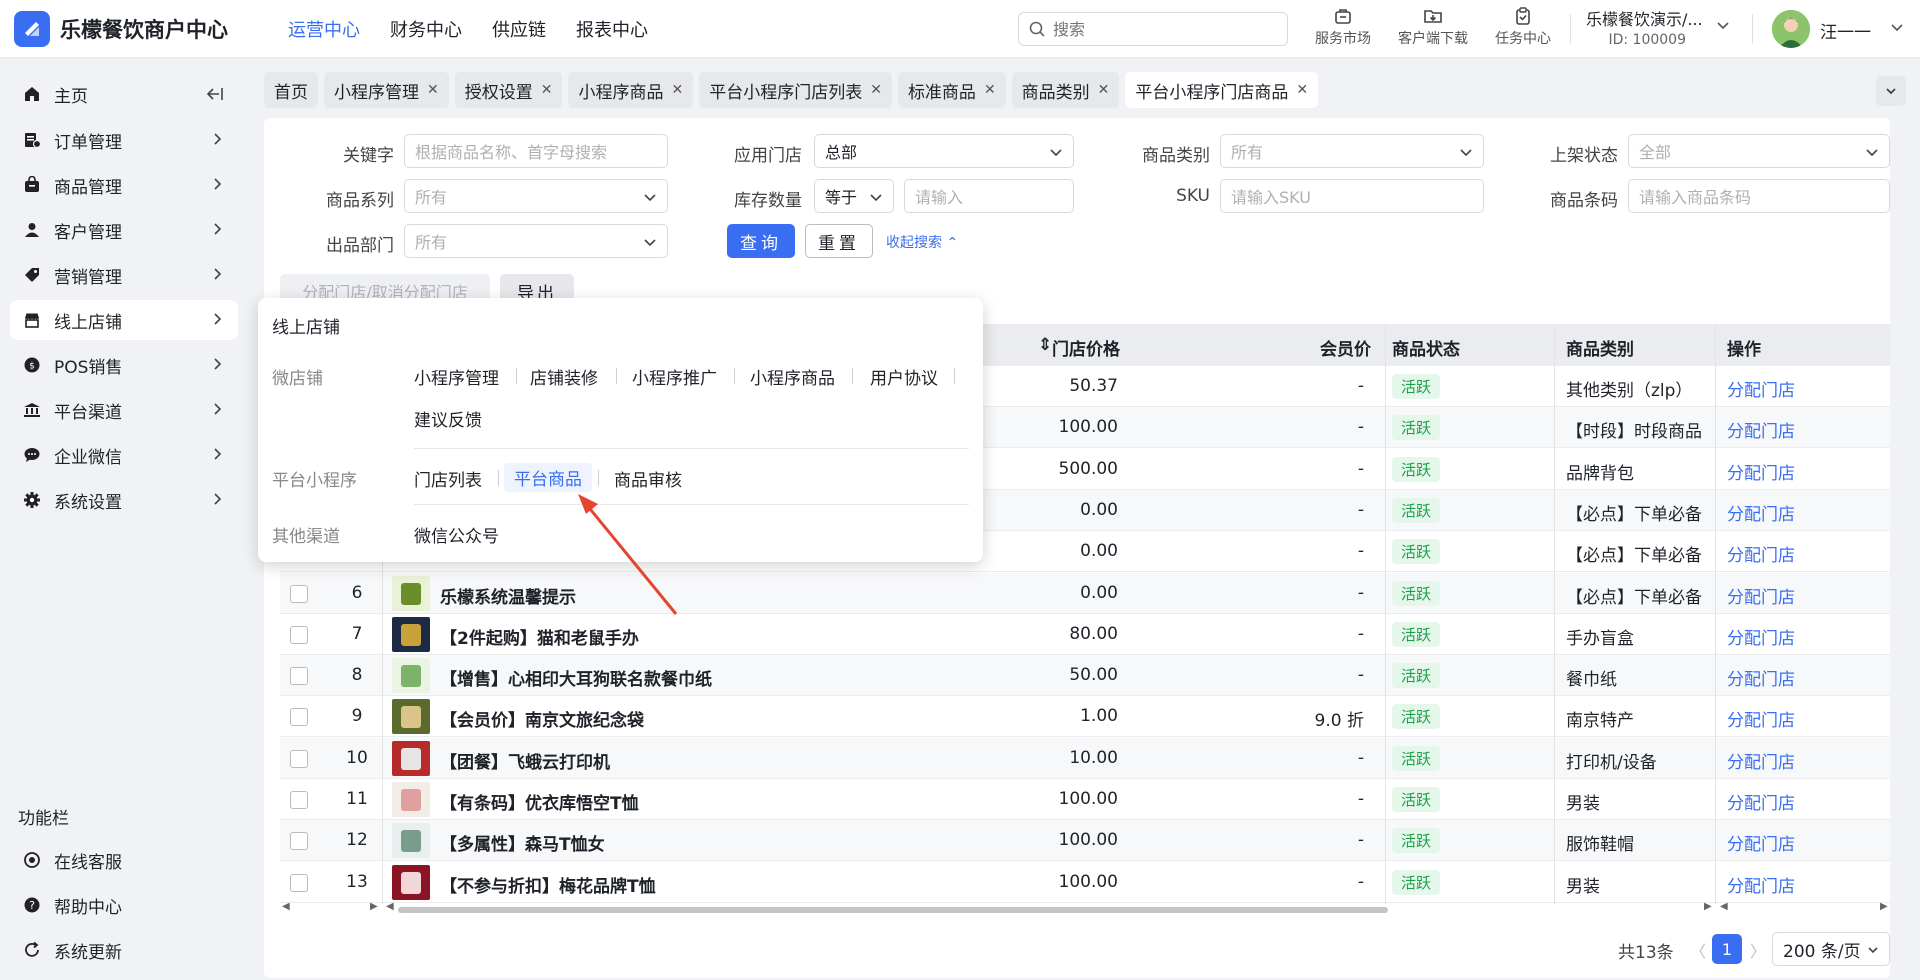  What do you see at coordinates (854, 196) in the screenshot?
I see `stock-operator-select: 等于` at bounding box center [854, 196].